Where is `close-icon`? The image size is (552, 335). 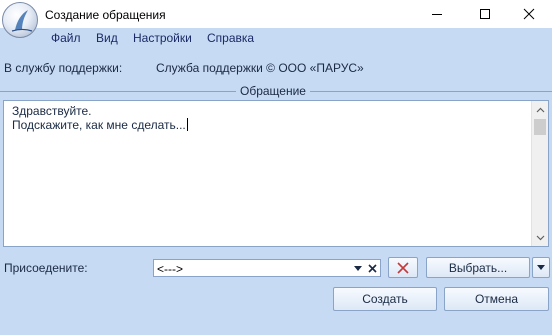
close-icon is located at coordinates (529, 14).